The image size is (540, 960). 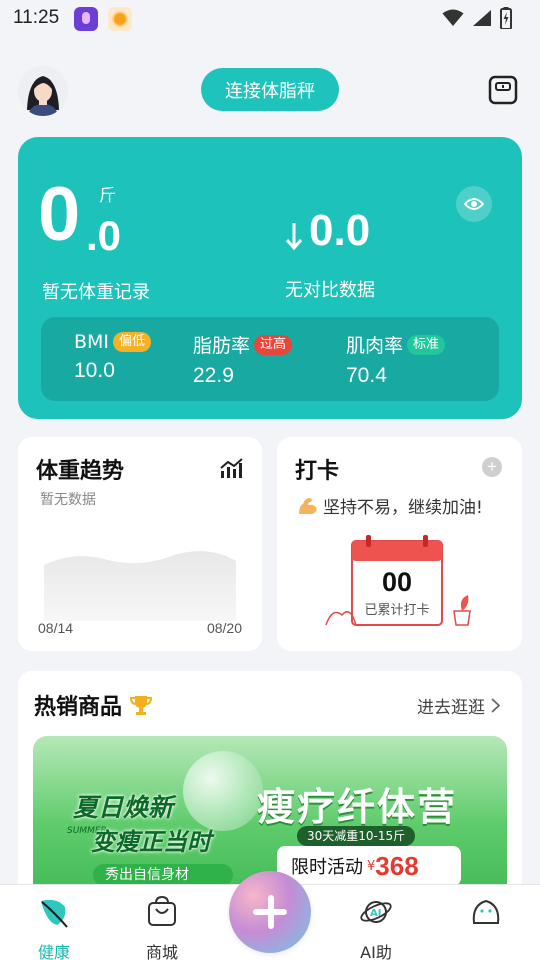 What do you see at coordinates (113, 357) in the screenshot?
I see `metric-bmi: BMI 偏低 10.0` at bounding box center [113, 357].